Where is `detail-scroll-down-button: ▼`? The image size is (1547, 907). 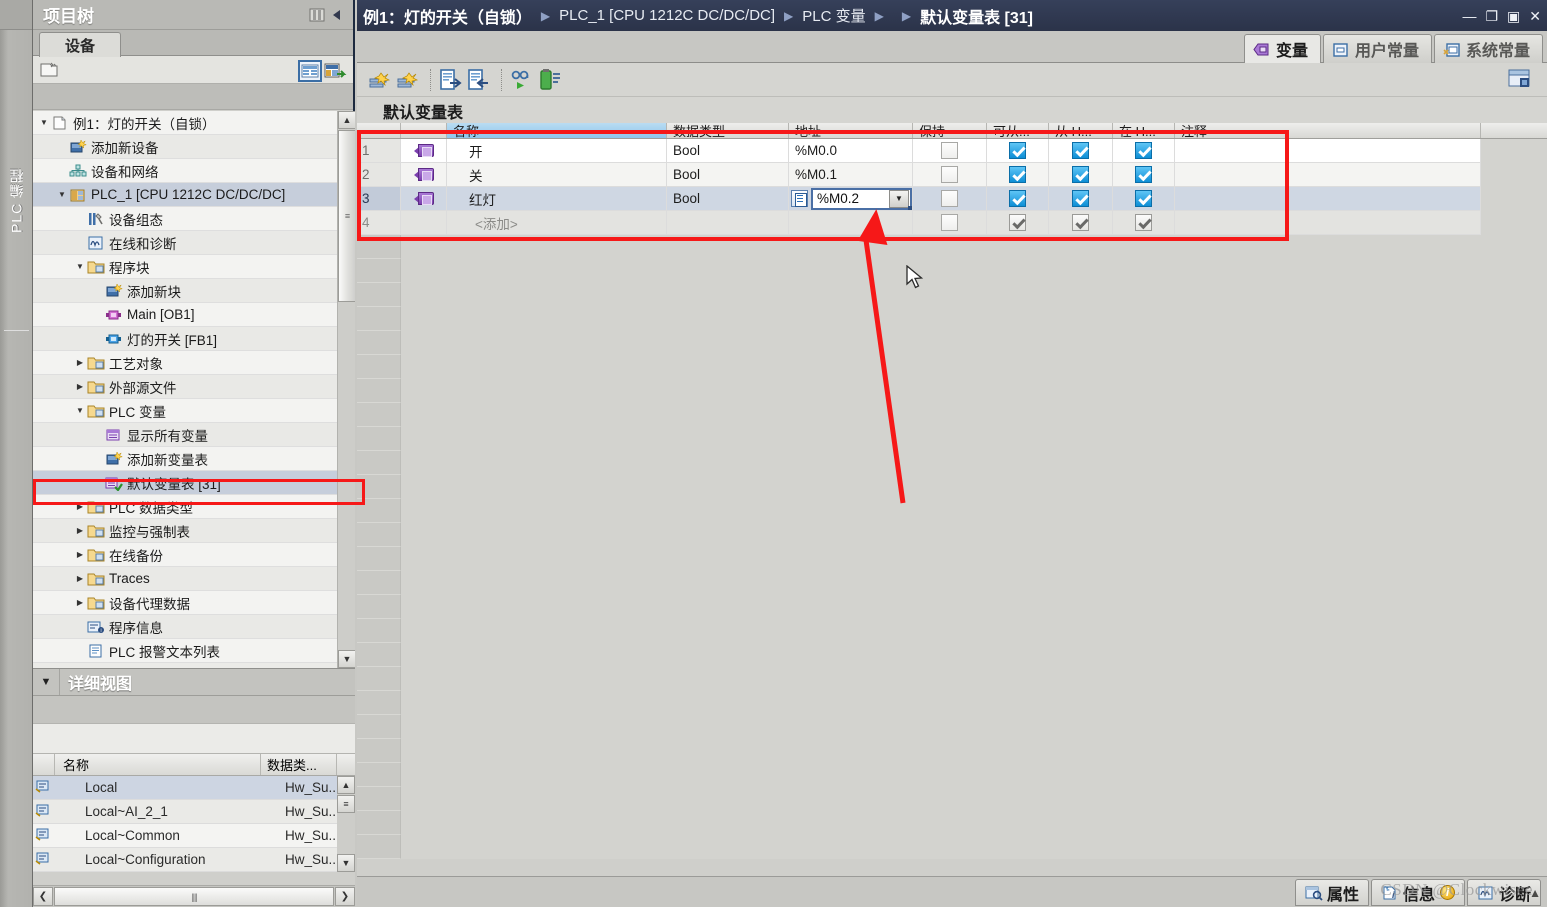
detail-scroll-down-button: ▼ is located at coordinates (346, 863).